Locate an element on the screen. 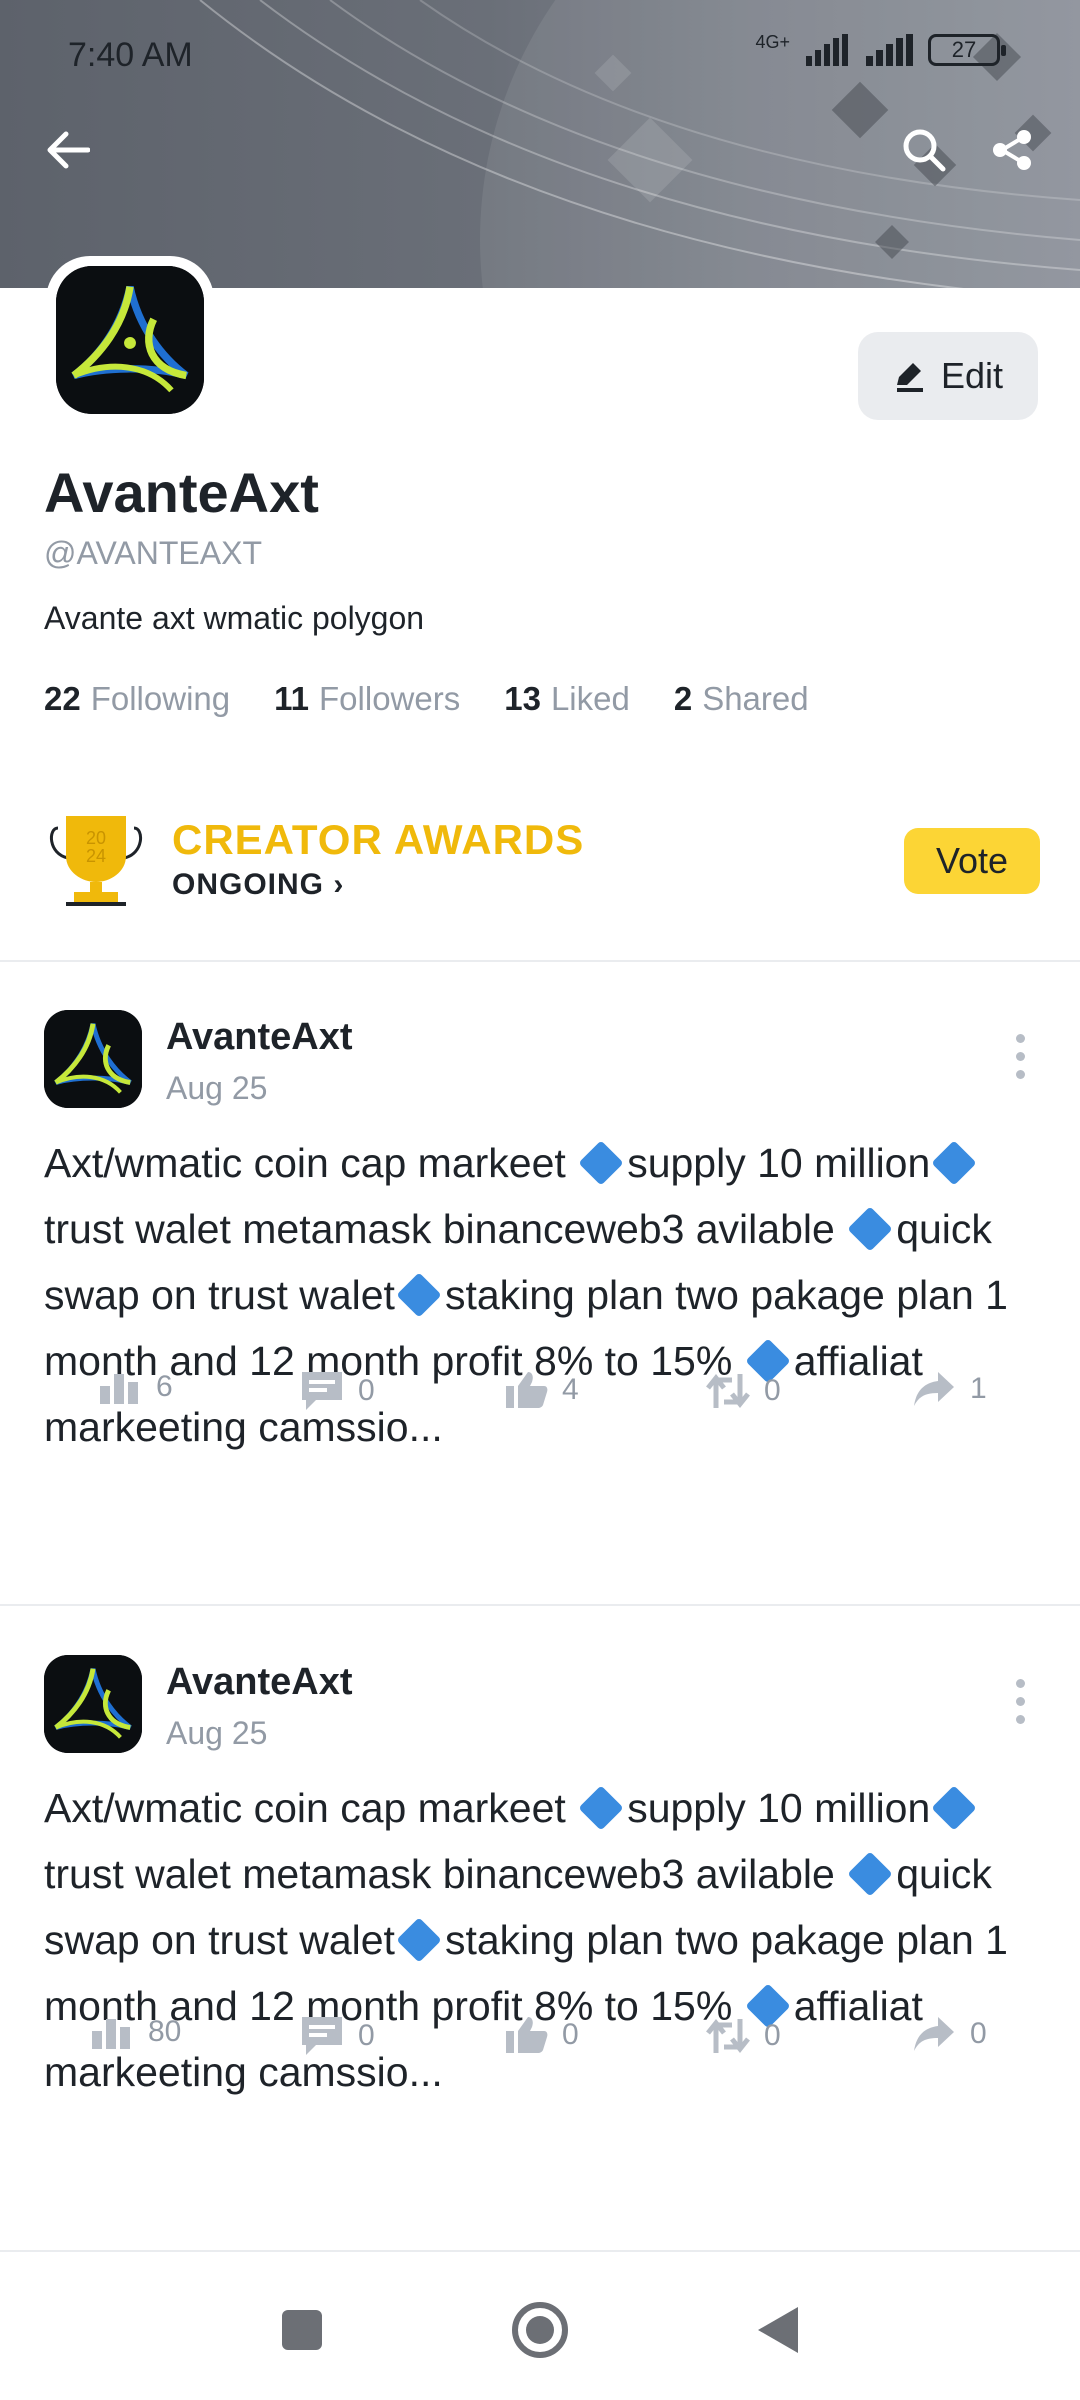 The height and width of the screenshot is (2400, 1080). forward-count: 1 is located at coordinates (978, 1388).